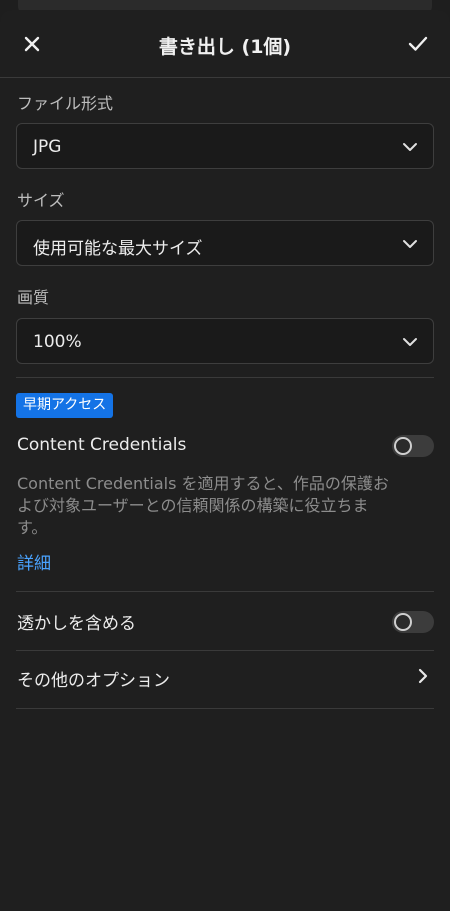  Describe the element at coordinates (413, 446) in the screenshot. I see `content-credentials-toggle` at that location.